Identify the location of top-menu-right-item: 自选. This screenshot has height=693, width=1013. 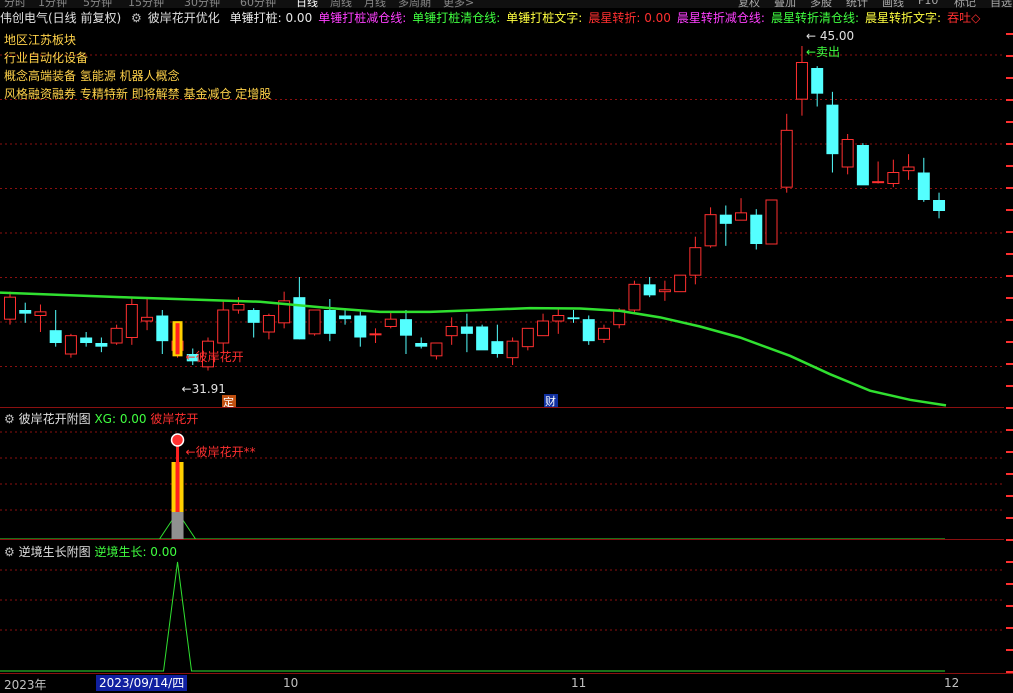
(1001, 4).